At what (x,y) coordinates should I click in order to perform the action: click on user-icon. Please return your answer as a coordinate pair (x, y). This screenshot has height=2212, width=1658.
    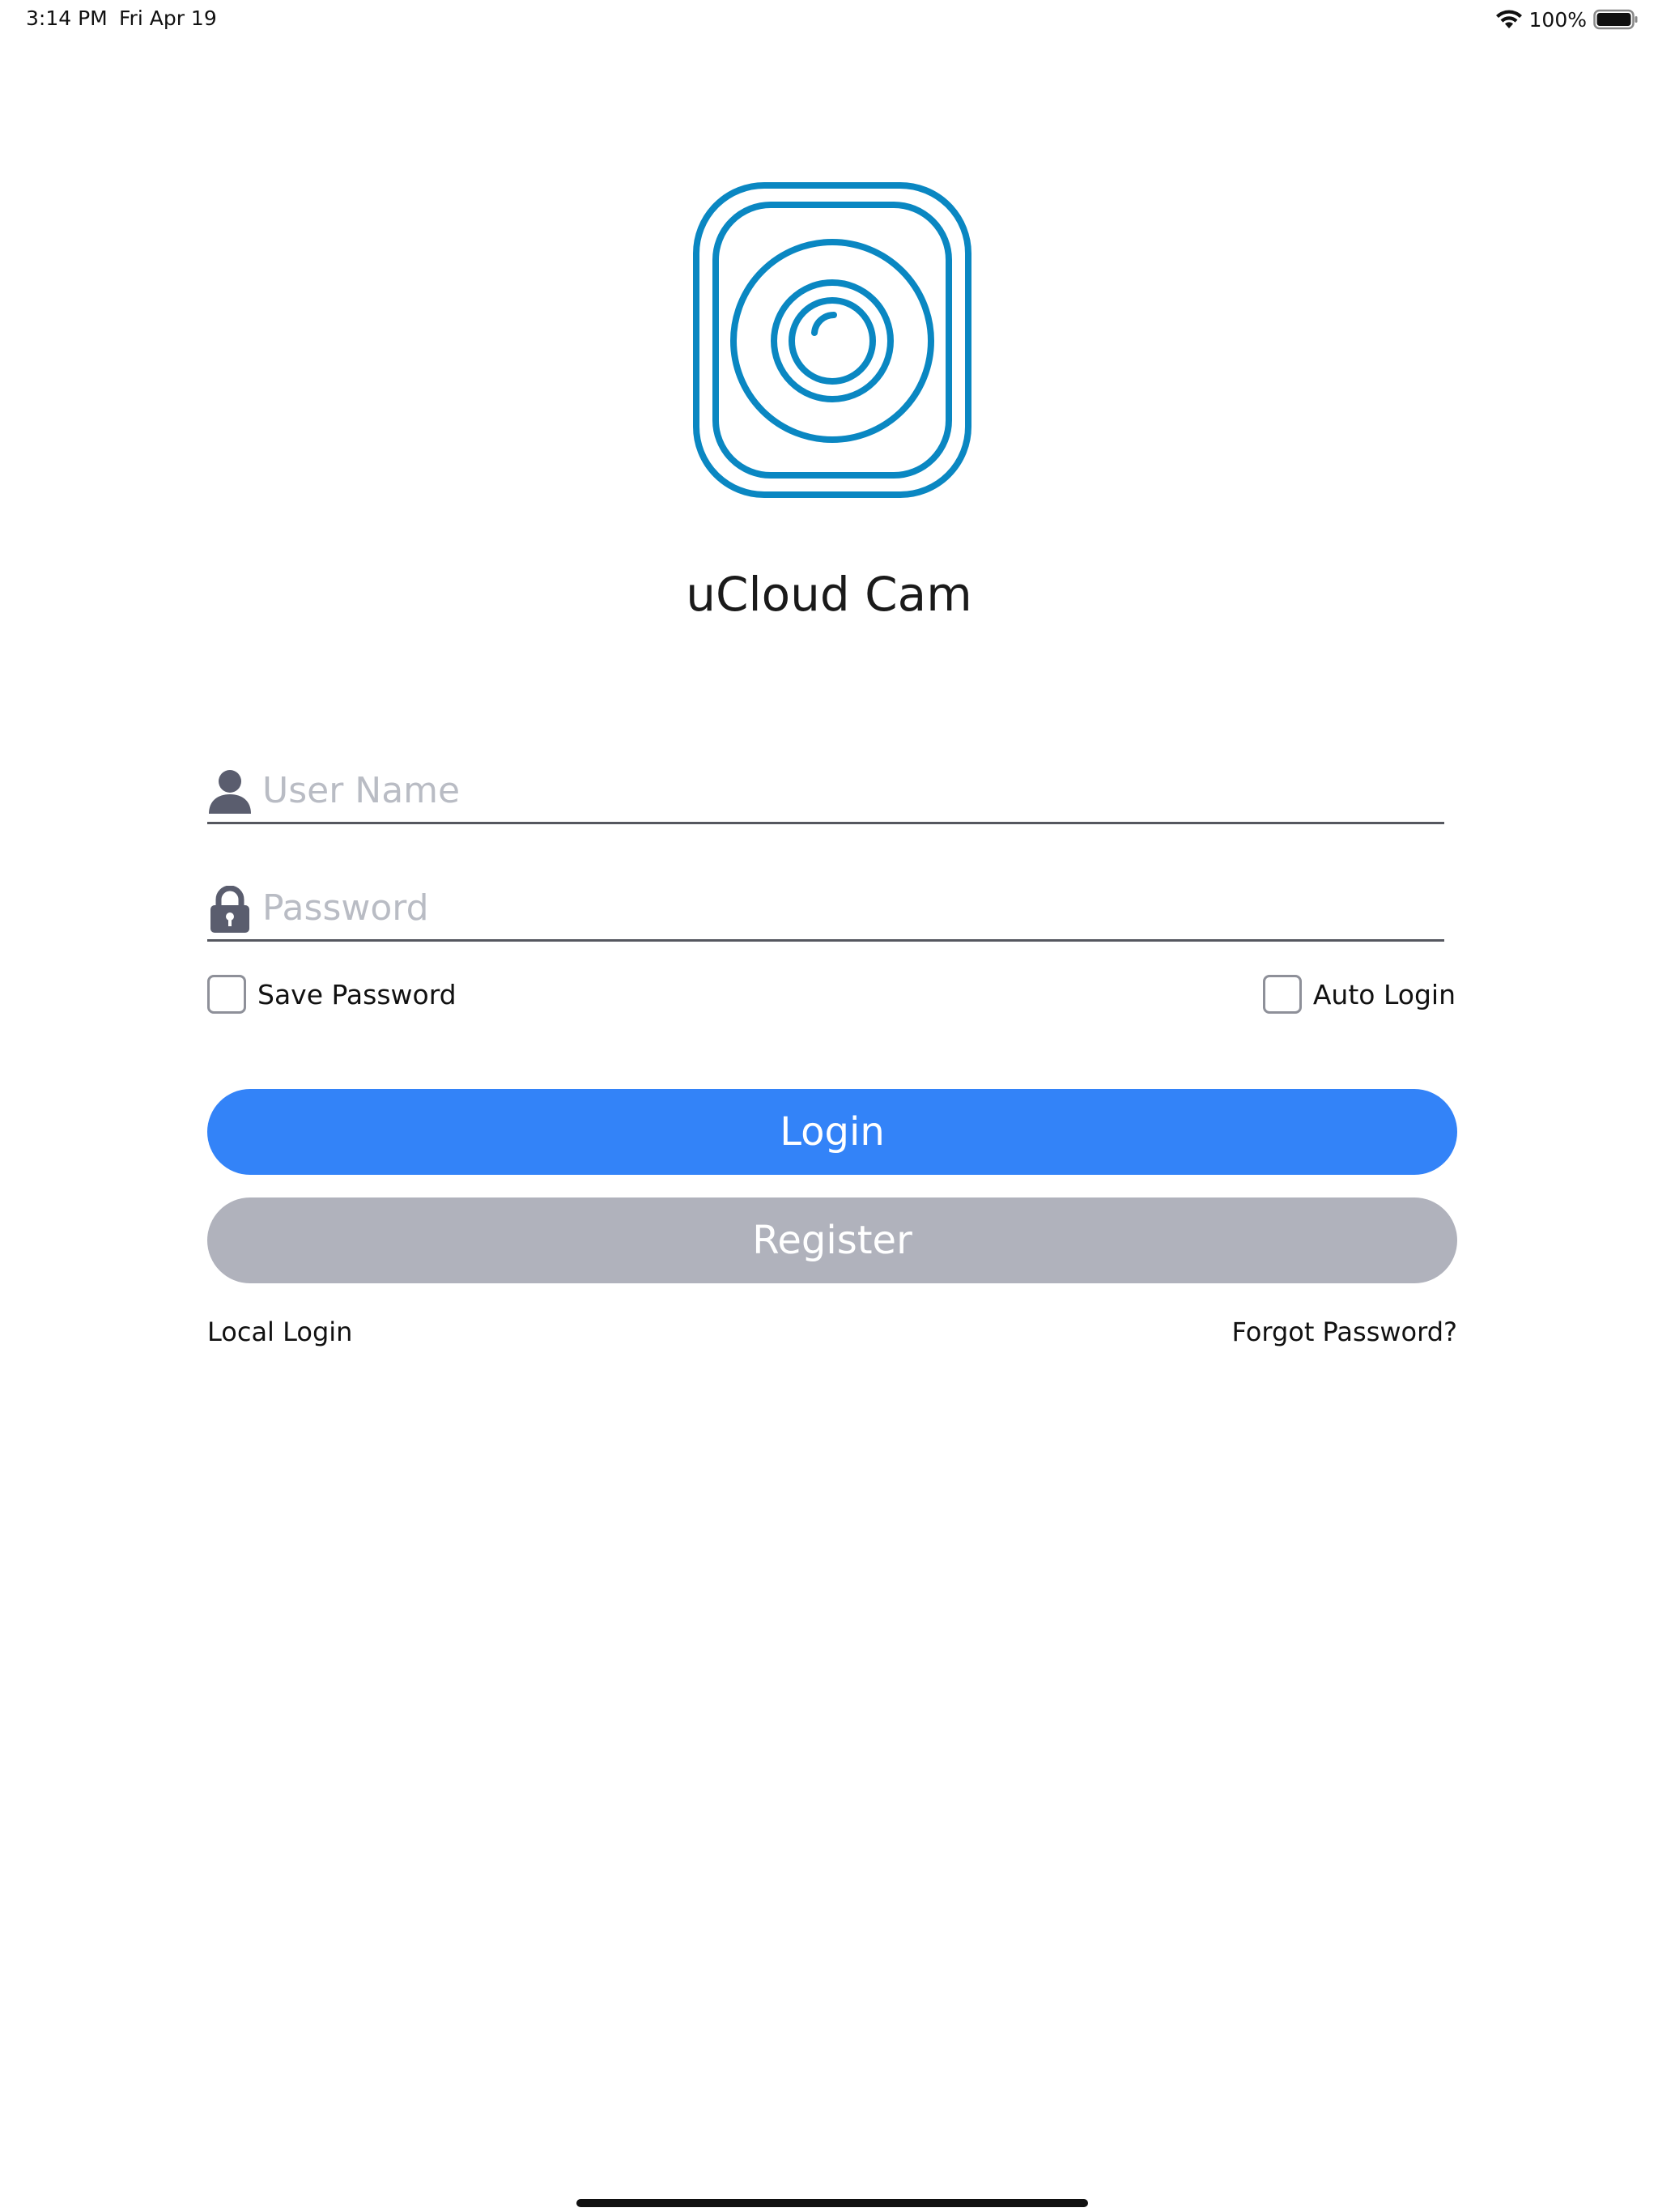
    Looking at the image, I should click on (230, 791).